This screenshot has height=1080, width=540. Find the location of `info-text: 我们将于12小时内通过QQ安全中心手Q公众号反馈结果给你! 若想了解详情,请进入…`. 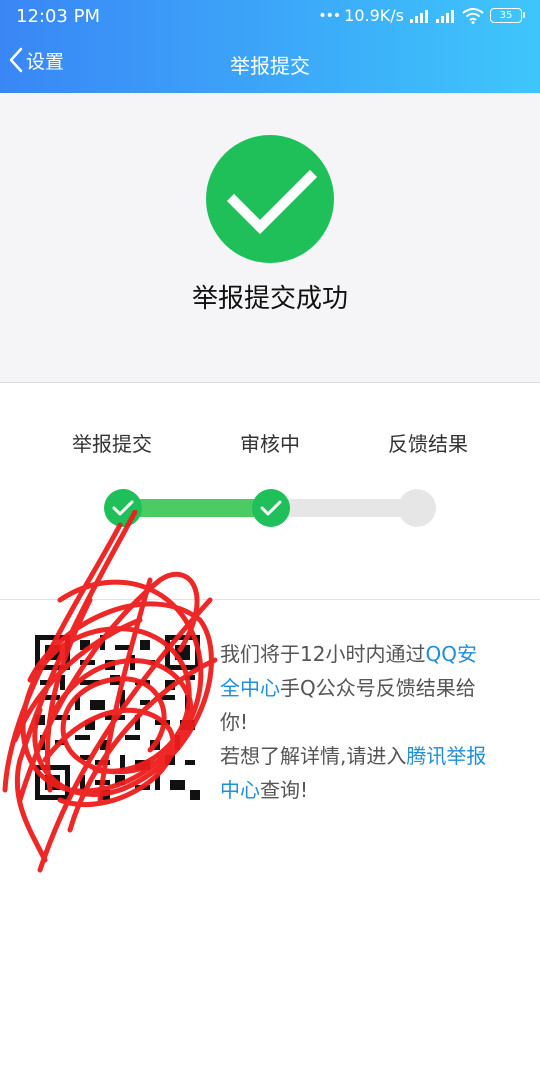

info-text: 我们将于12小时内通过QQ安全中心手Q公众号反馈结果给你! 若想了解详情,请进入… is located at coordinates (355, 722).